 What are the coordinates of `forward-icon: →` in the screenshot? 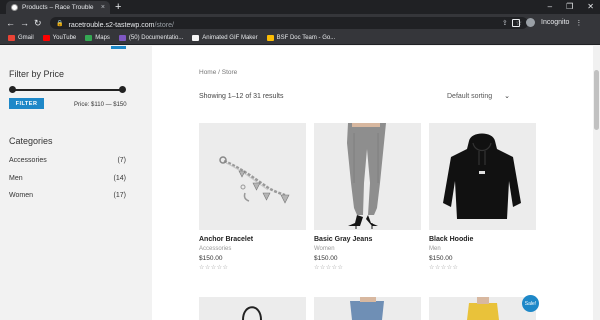 It's located at (24, 23).